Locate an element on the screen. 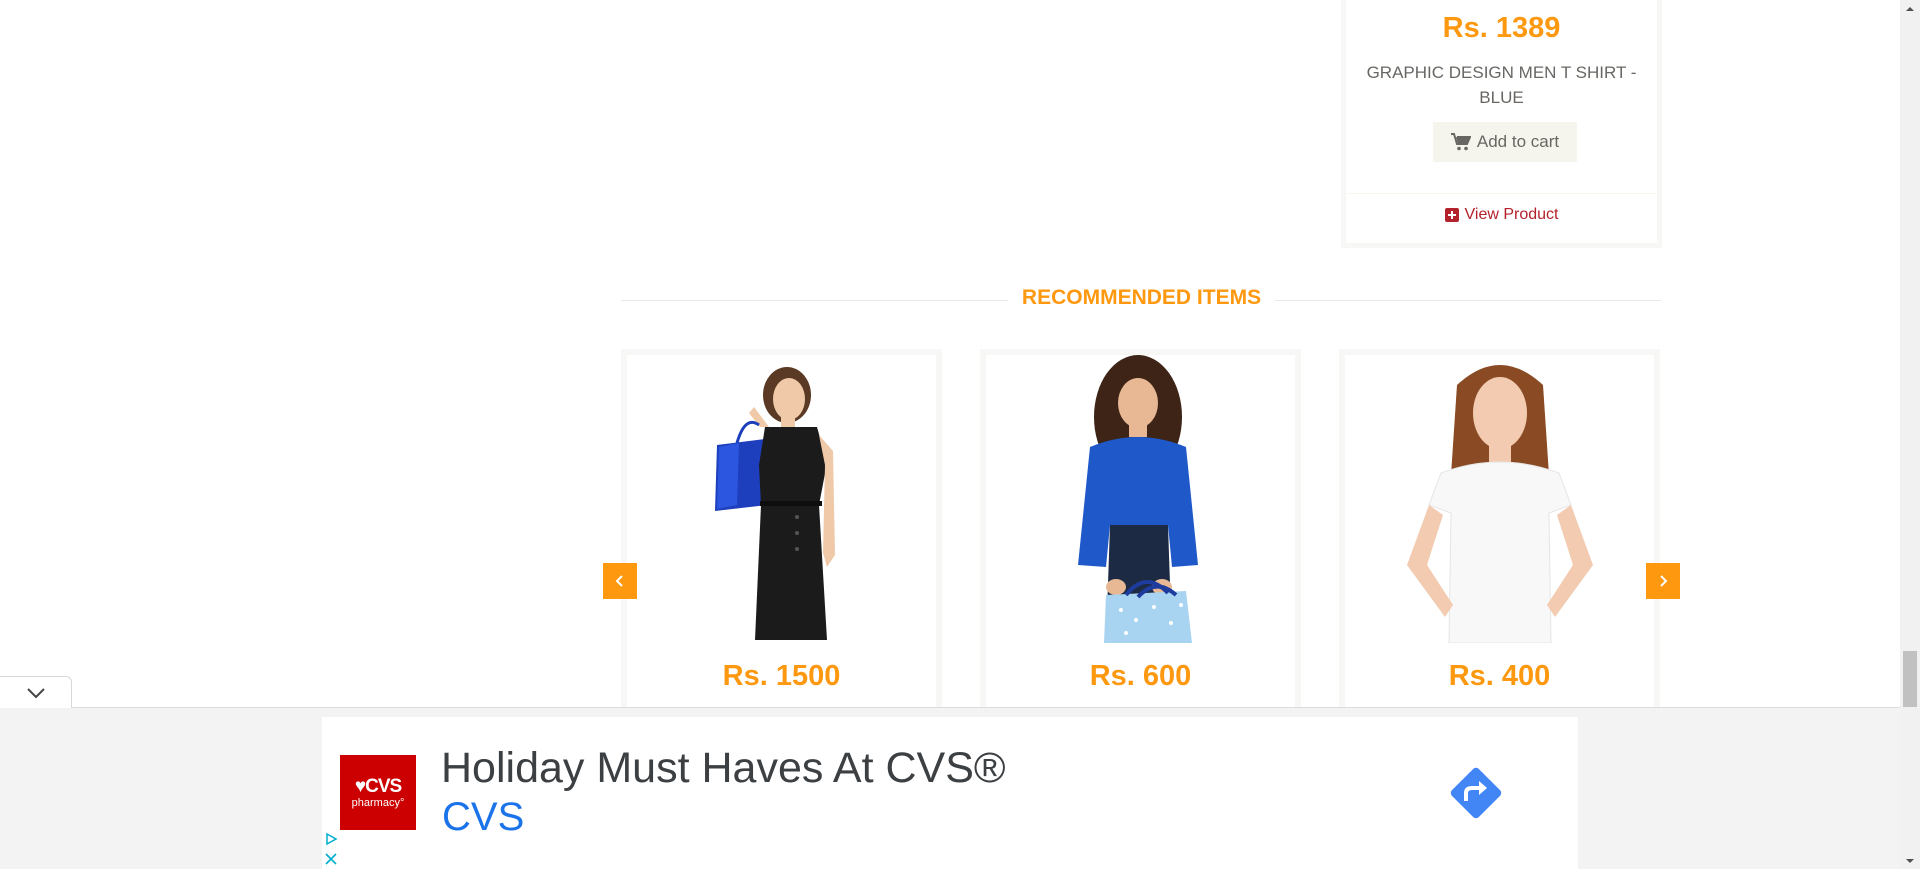  recommended-card-1: Rs. 1500 is located at coordinates (781, 539).